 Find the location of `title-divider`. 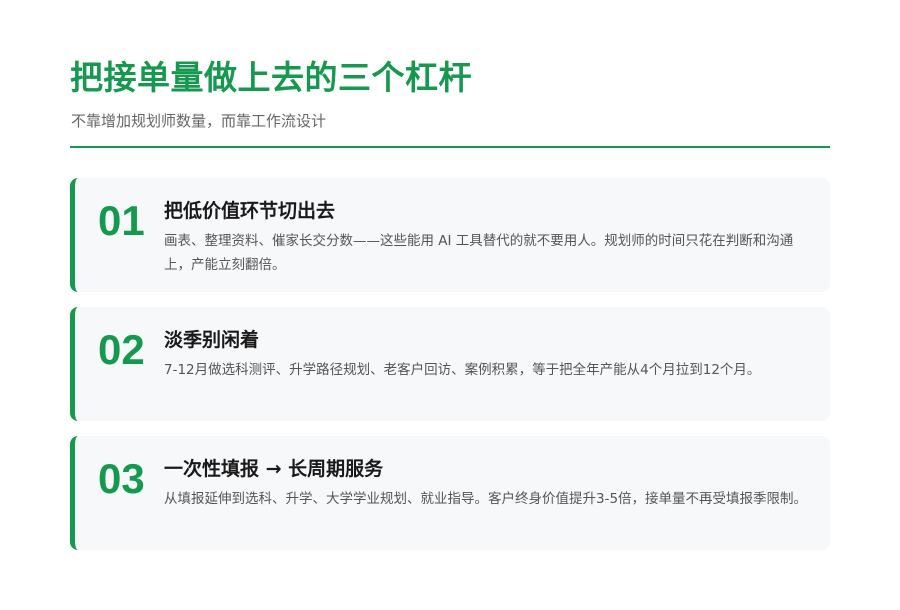

title-divider is located at coordinates (450, 147).